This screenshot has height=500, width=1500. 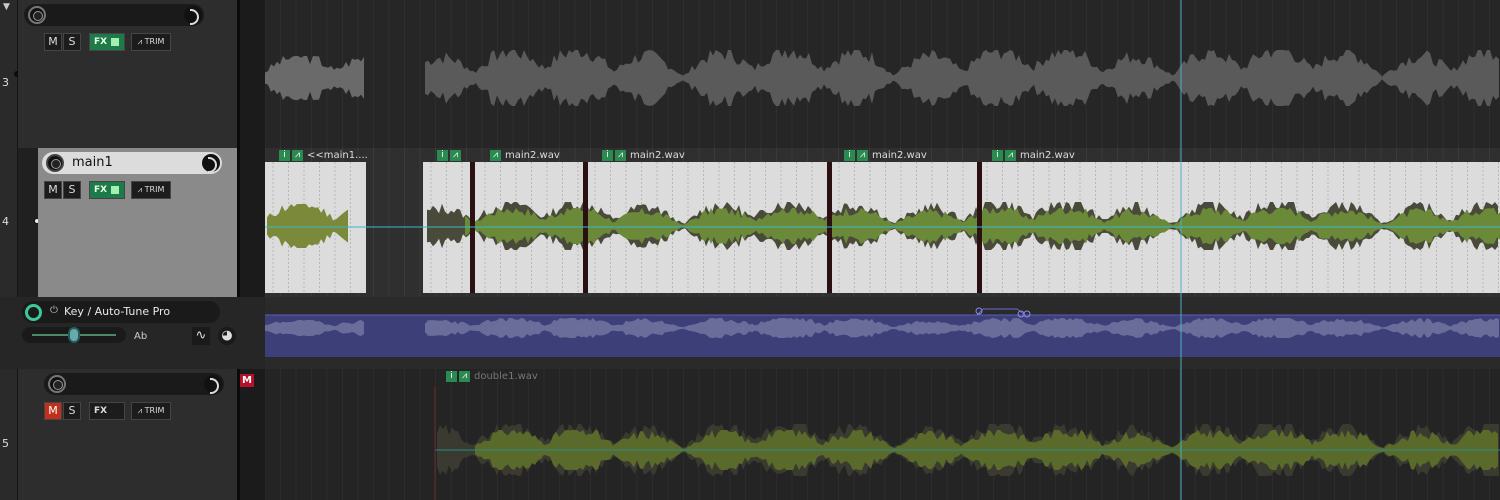 I want to click on triangle-down-icon: ▼, so click(x=6, y=7).